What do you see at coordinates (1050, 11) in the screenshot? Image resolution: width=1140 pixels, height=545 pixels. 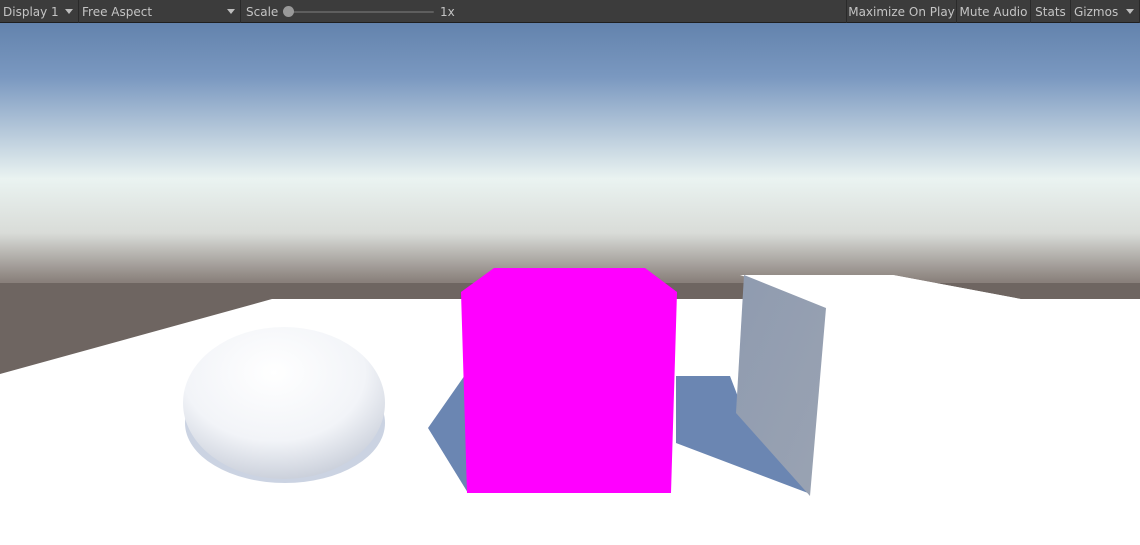 I see `stats-button: Stats` at bounding box center [1050, 11].